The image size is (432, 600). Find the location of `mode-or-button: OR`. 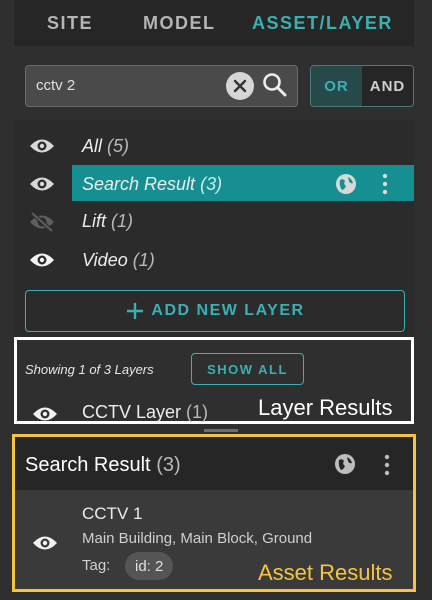

mode-or-button: OR is located at coordinates (336, 86).